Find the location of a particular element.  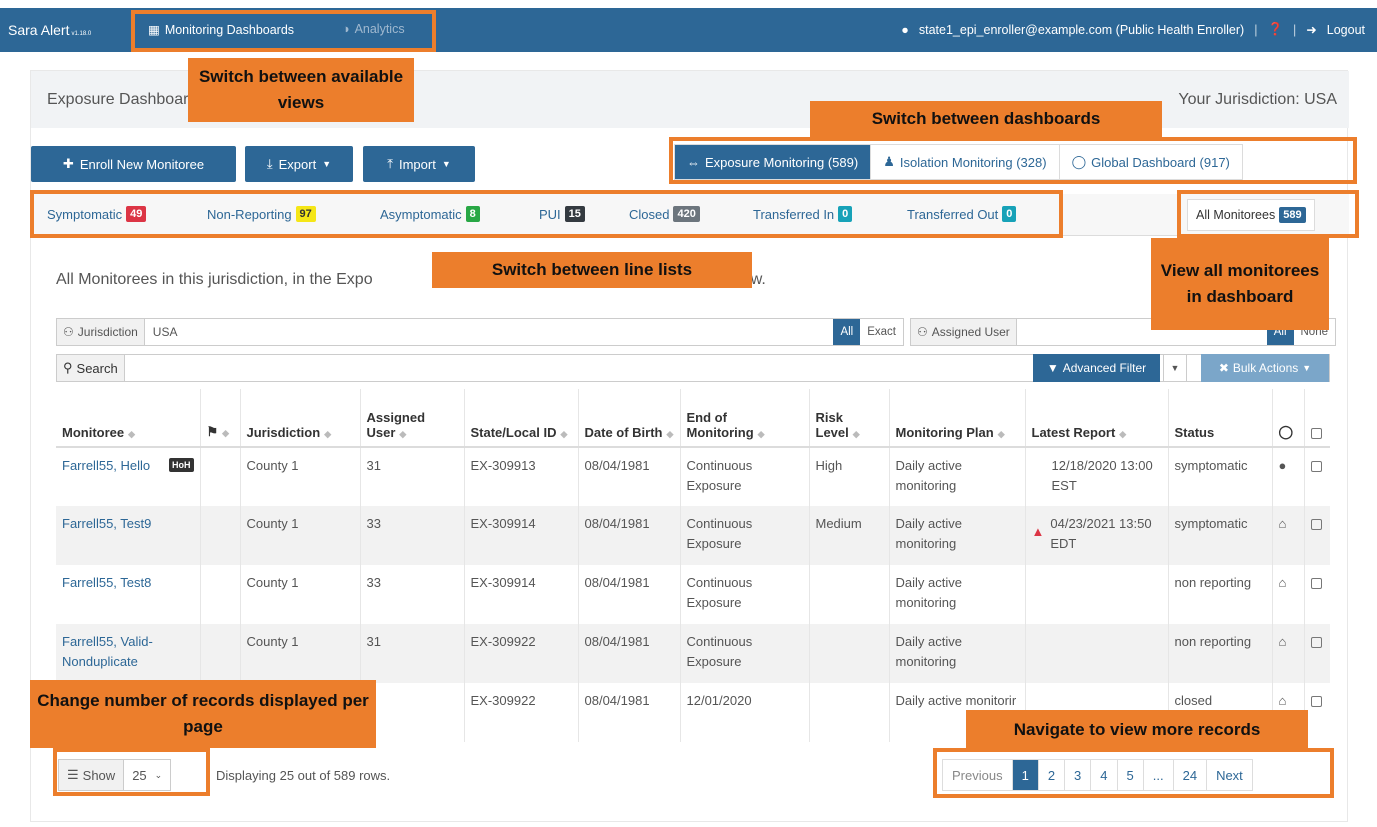

tools-icon: ✖ is located at coordinates (1223, 368).